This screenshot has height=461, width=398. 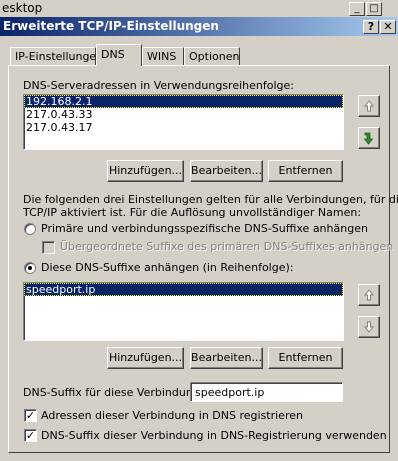 I want to click on list-item: 217.0.43.33, so click(x=183, y=114).